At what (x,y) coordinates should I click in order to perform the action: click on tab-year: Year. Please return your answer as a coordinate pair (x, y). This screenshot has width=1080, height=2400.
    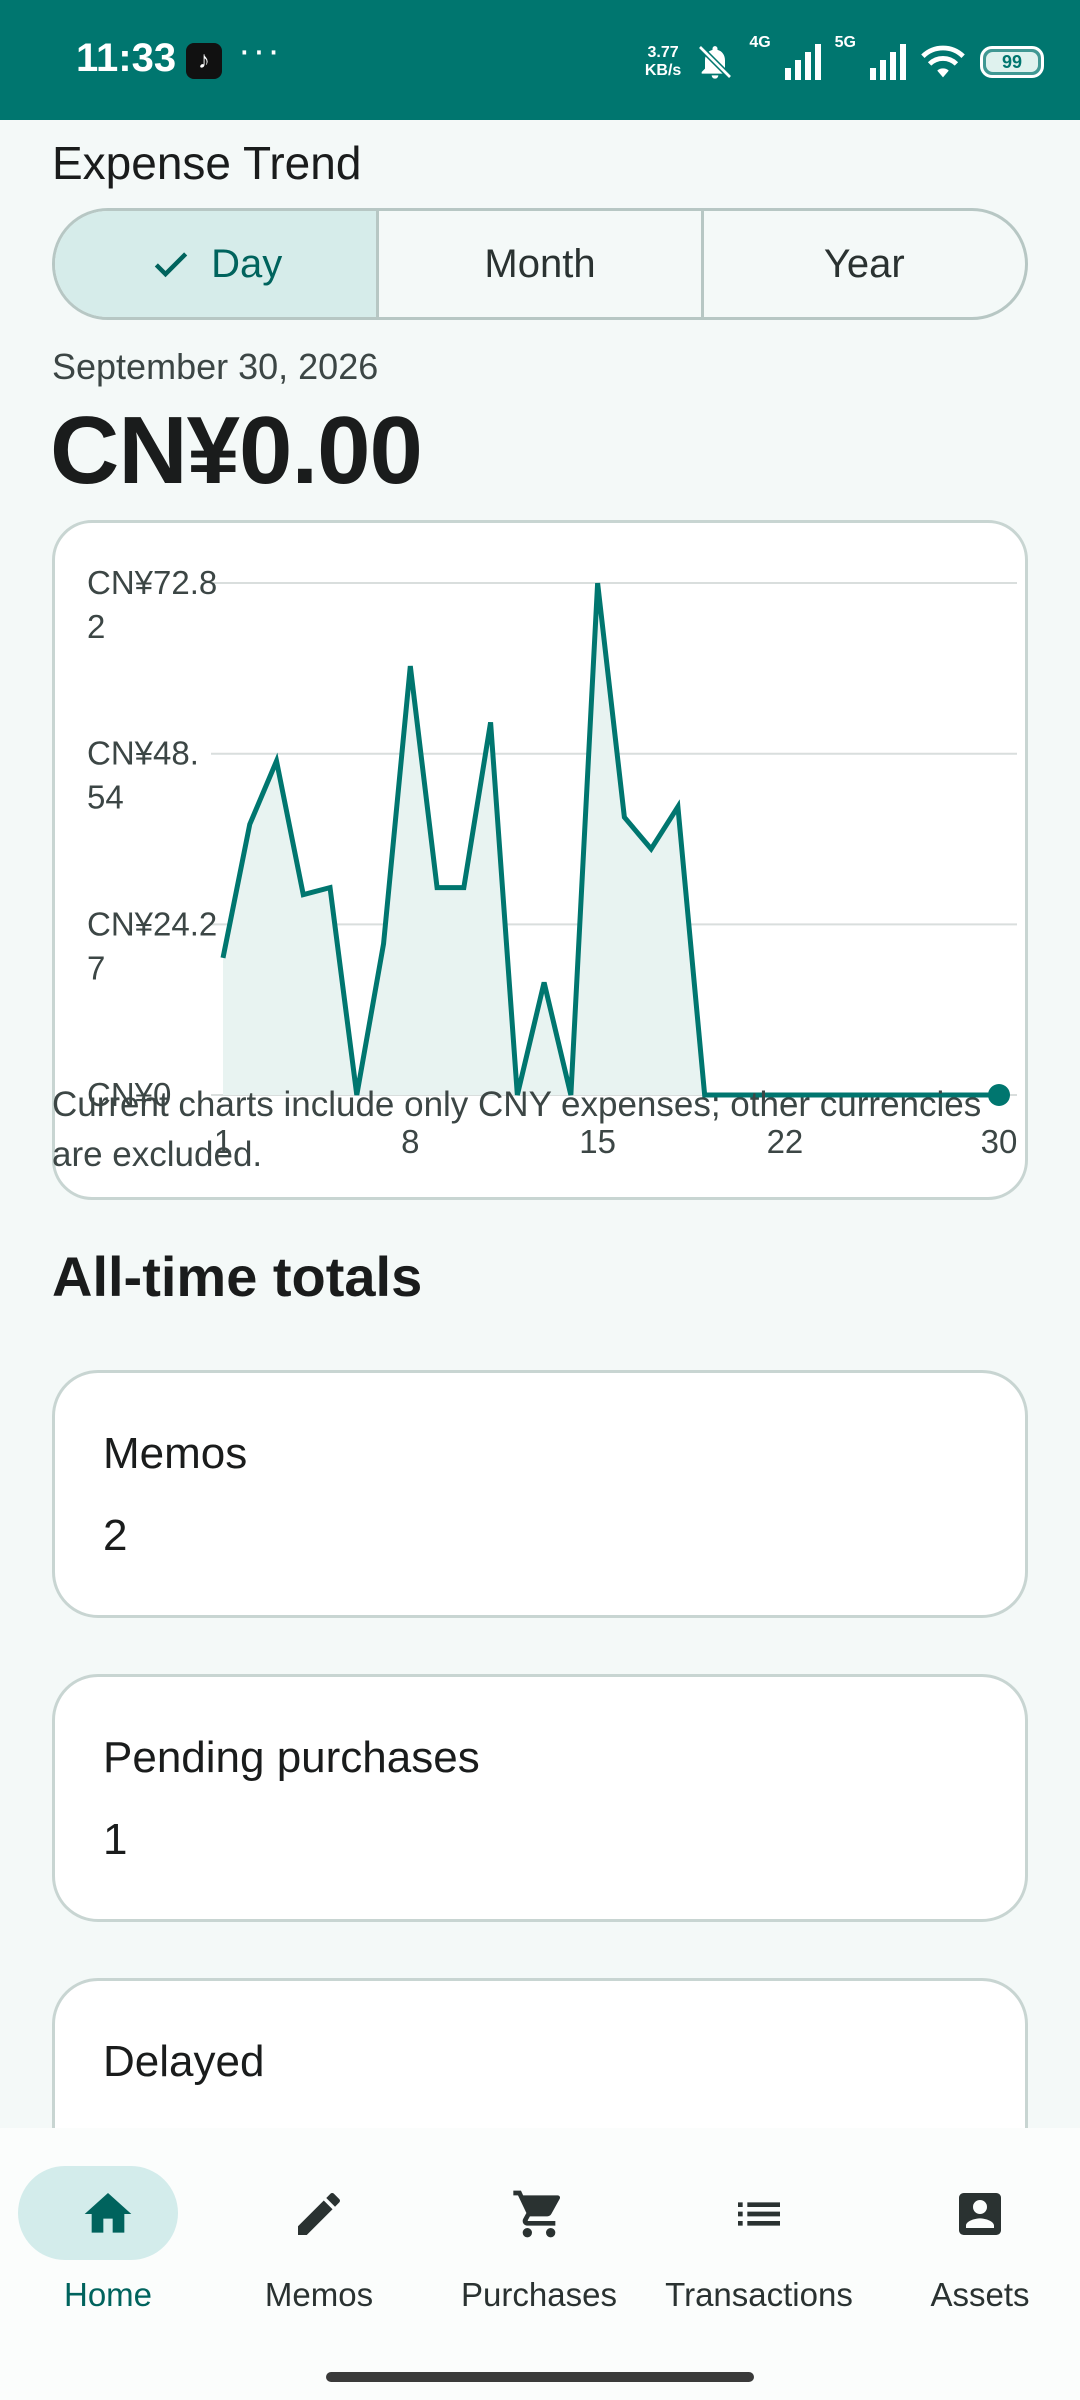
    Looking at the image, I should click on (862, 264).